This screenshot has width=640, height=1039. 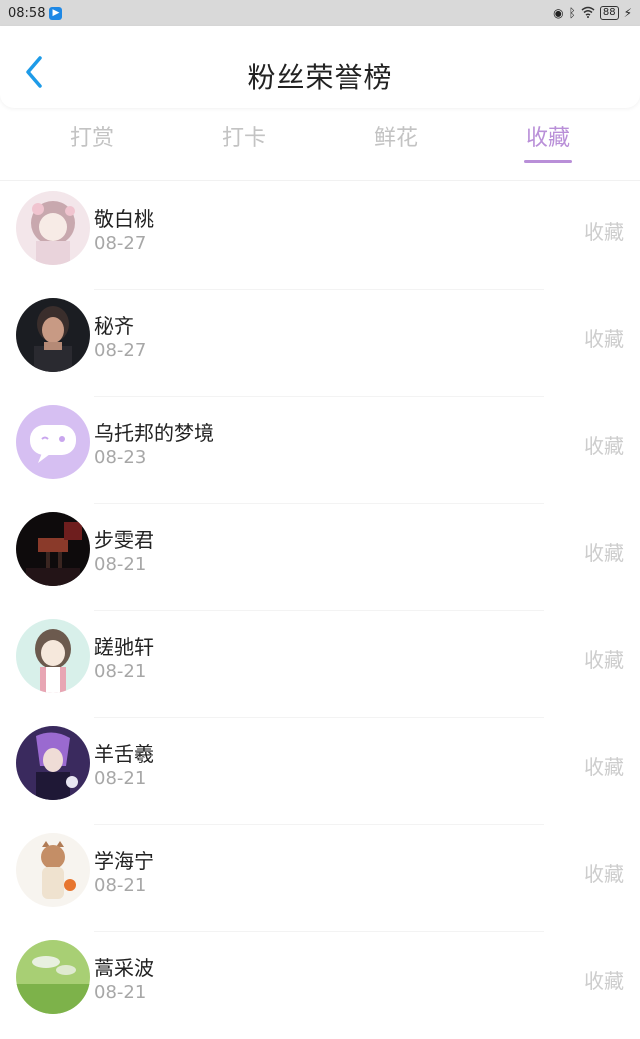 I want to click on fan-name: 蒿采波, so click(x=124, y=968).